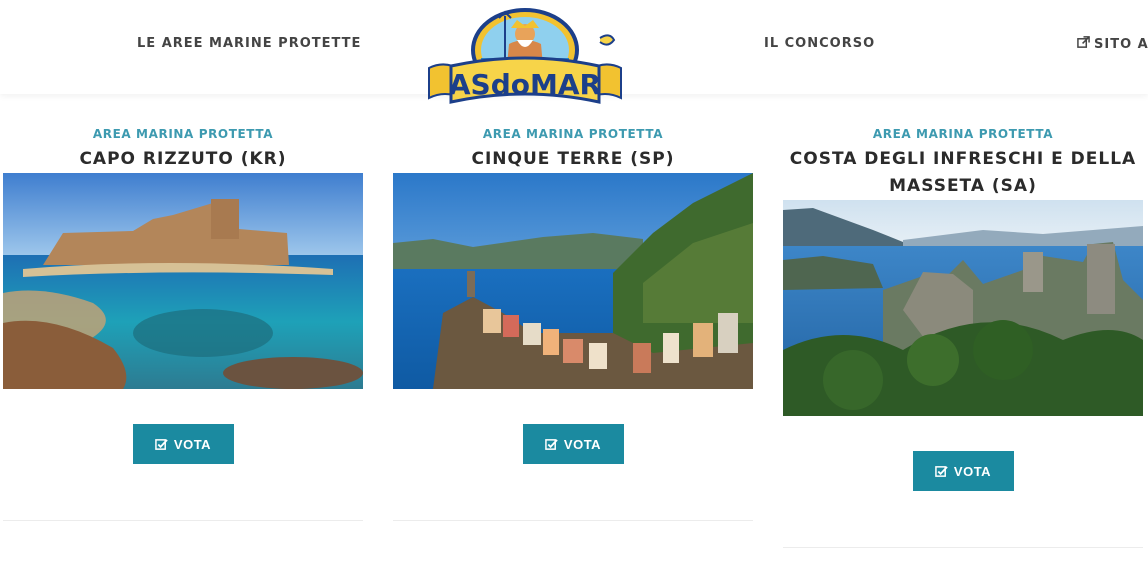 The width and height of the screenshot is (1148, 568). What do you see at coordinates (819, 43) in the screenshot?
I see `nav-link-concorso: IL CONCORSO` at bounding box center [819, 43].